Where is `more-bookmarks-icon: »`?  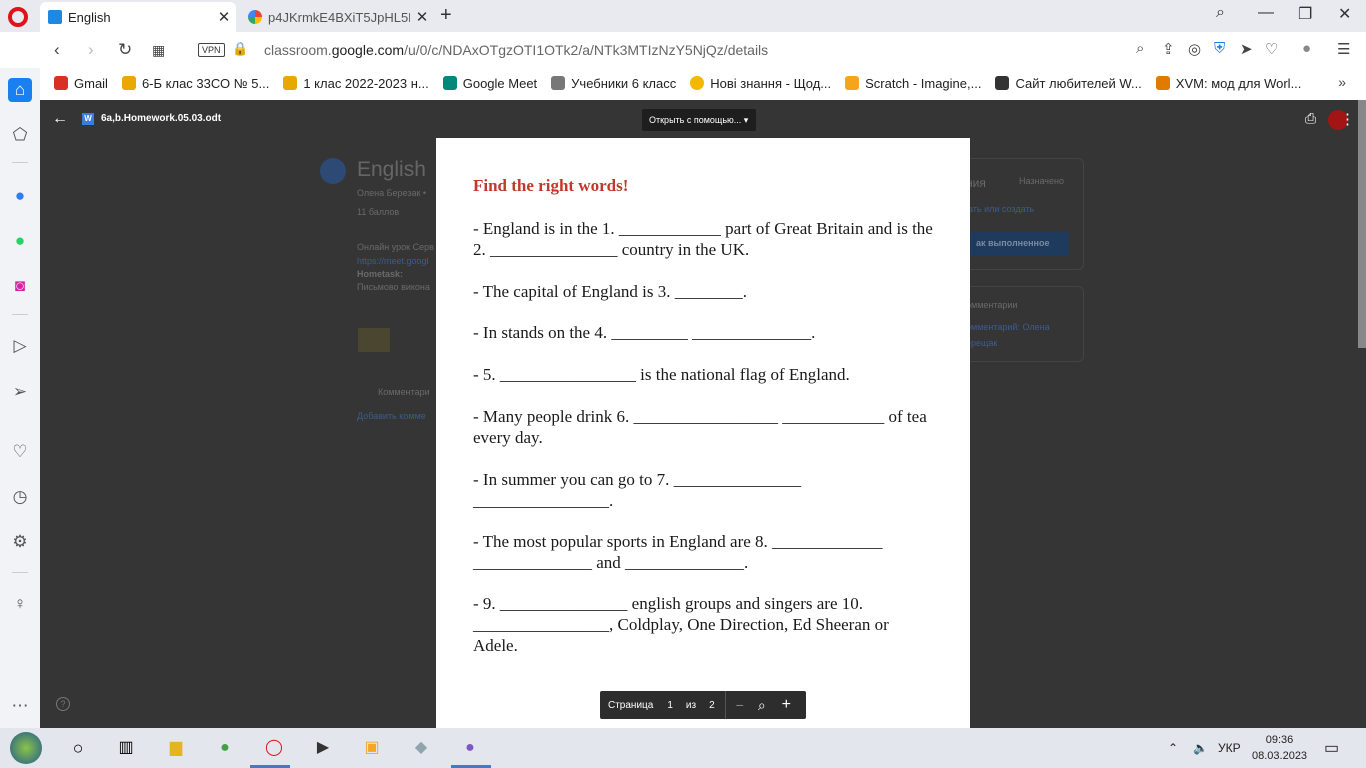
more-bookmarks-icon: » is located at coordinates (1342, 82).